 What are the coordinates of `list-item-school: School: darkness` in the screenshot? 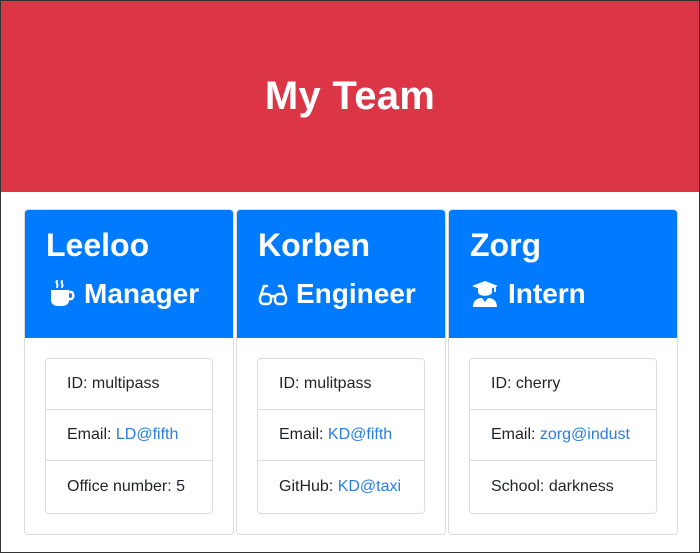 It's located at (563, 487).